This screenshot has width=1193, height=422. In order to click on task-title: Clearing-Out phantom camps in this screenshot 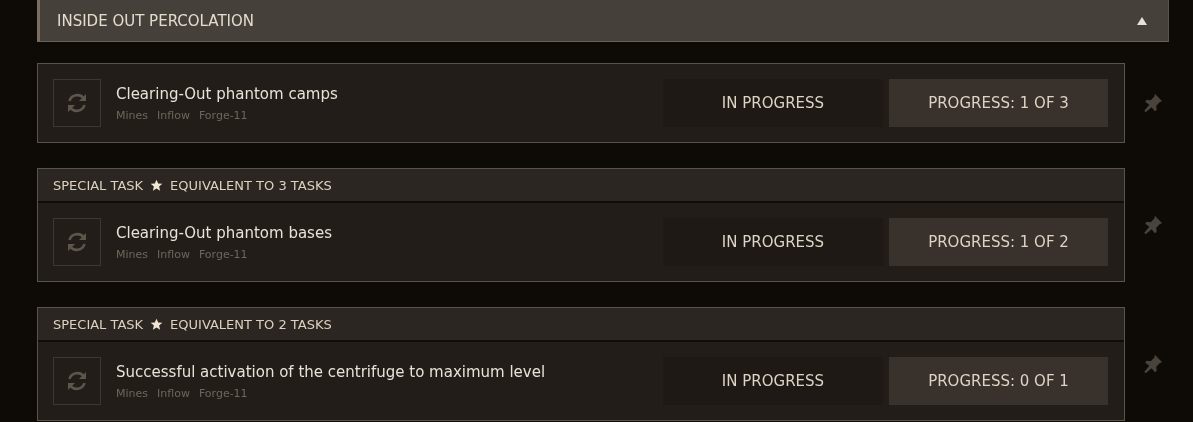, I will do `click(227, 93)`.